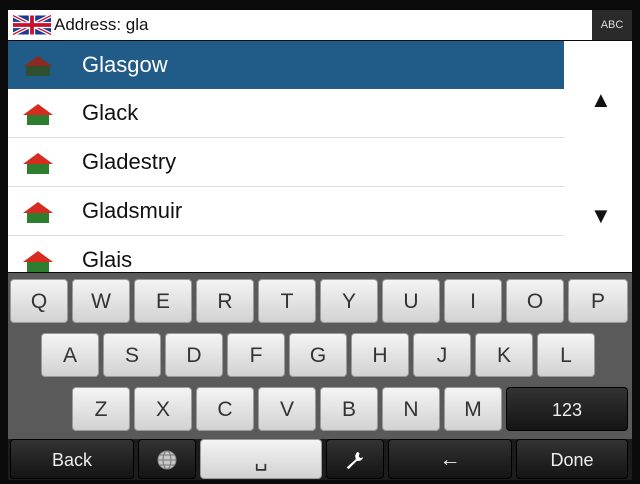 The height and width of the screenshot is (484, 640). I want to click on key-m: M, so click(473, 409).